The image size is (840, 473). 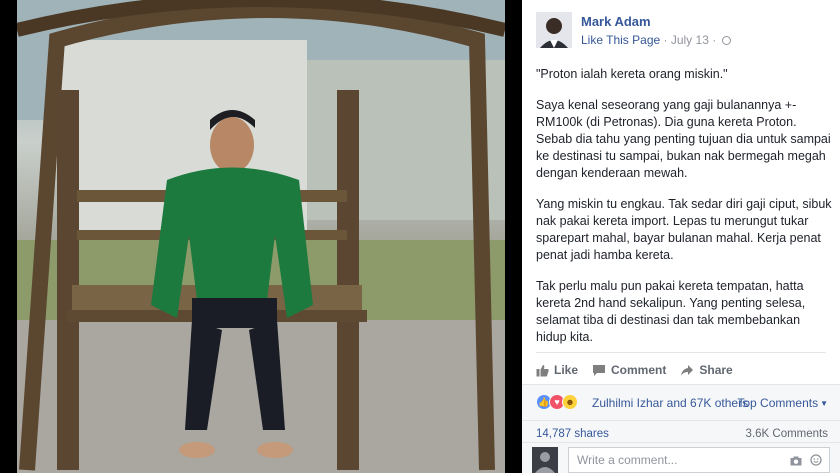 What do you see at coordinates (690, 40) in the screenshot?
I see `post-date: July 13` at bounding box center [690, 40].